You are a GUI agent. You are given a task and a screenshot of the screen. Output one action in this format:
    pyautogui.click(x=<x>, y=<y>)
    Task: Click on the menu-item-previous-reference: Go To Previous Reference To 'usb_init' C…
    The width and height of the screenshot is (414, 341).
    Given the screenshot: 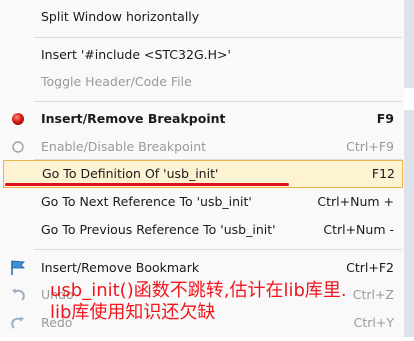 What is the action you would take?
    pyautogui.click(x=202, y=230)
    